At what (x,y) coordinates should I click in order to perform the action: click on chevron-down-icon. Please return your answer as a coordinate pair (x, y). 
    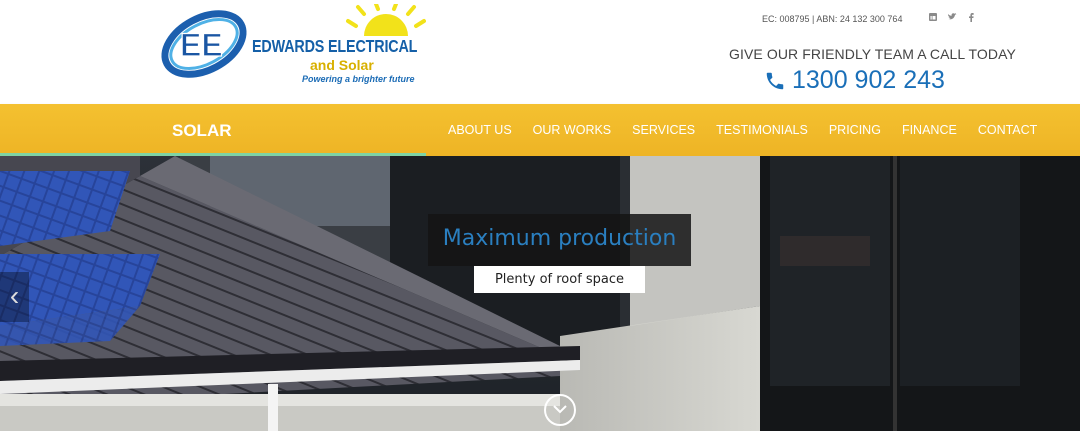
    Looking at the image, I should click on (560, 409).